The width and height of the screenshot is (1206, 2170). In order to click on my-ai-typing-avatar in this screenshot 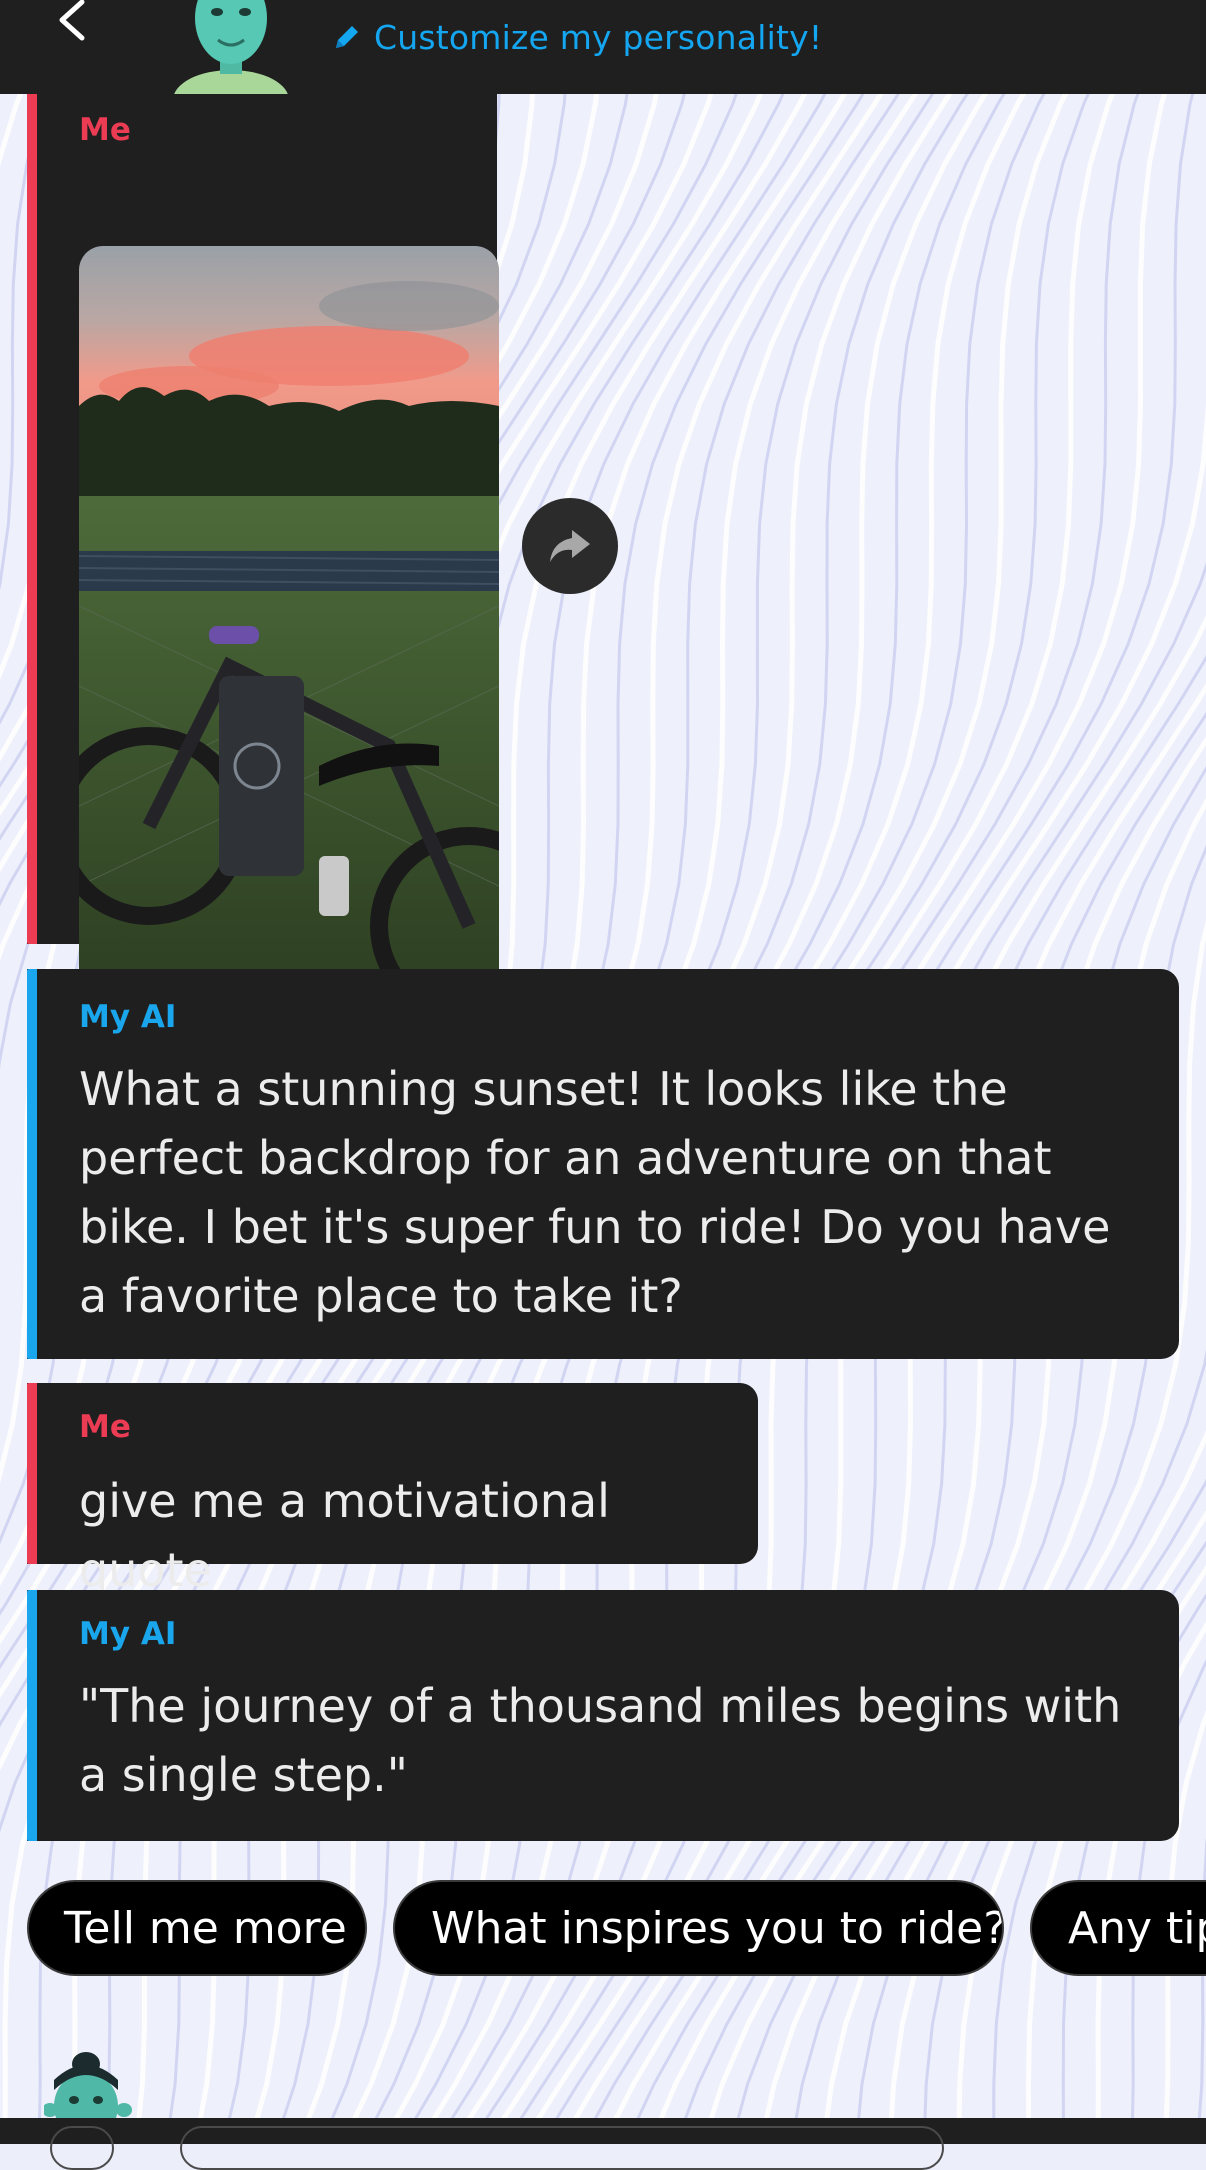, I will do `click(94, 2085)`.